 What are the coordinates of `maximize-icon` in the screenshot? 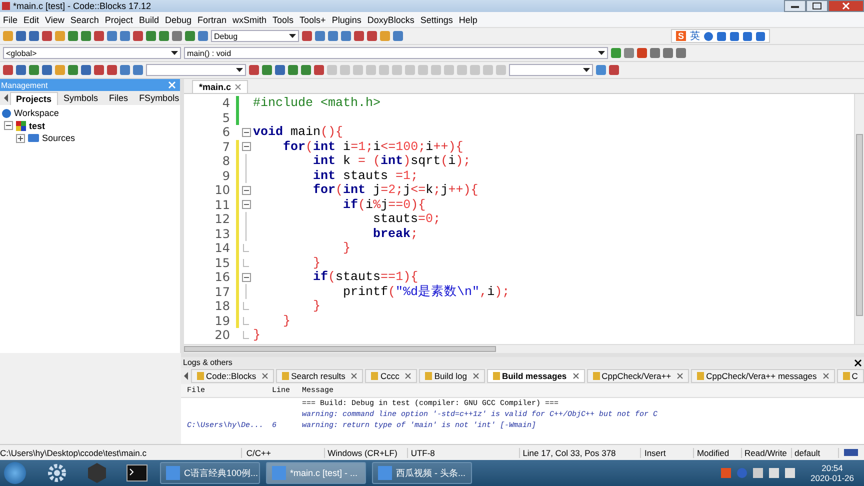 It's located at (817, 6).